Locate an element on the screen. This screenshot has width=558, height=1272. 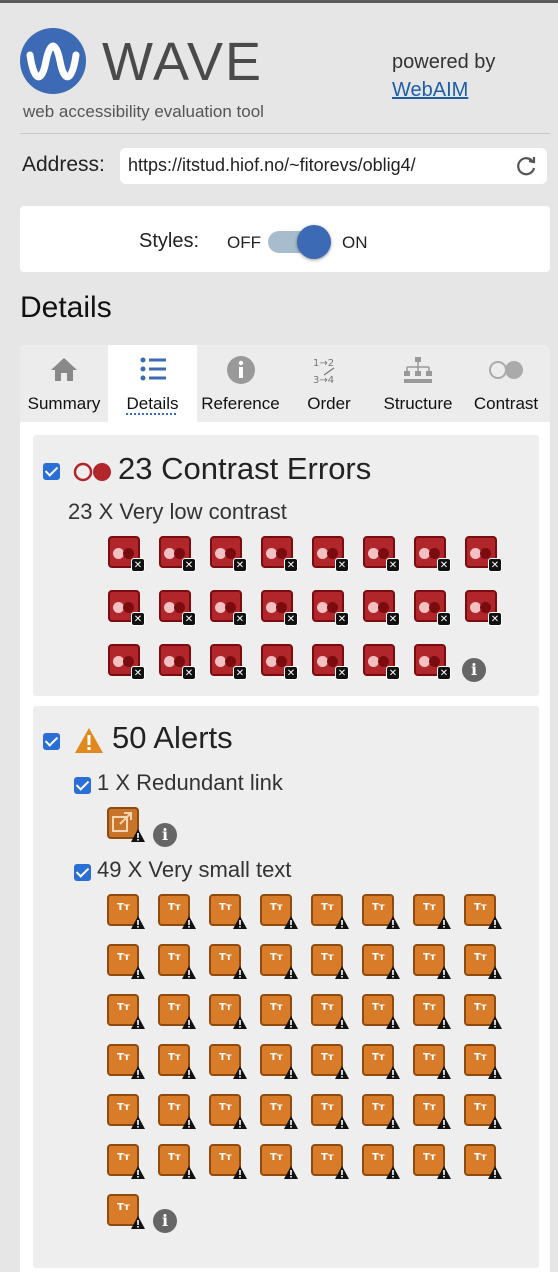
webaim-link: WebAIM is located at coordinates (430, 90).